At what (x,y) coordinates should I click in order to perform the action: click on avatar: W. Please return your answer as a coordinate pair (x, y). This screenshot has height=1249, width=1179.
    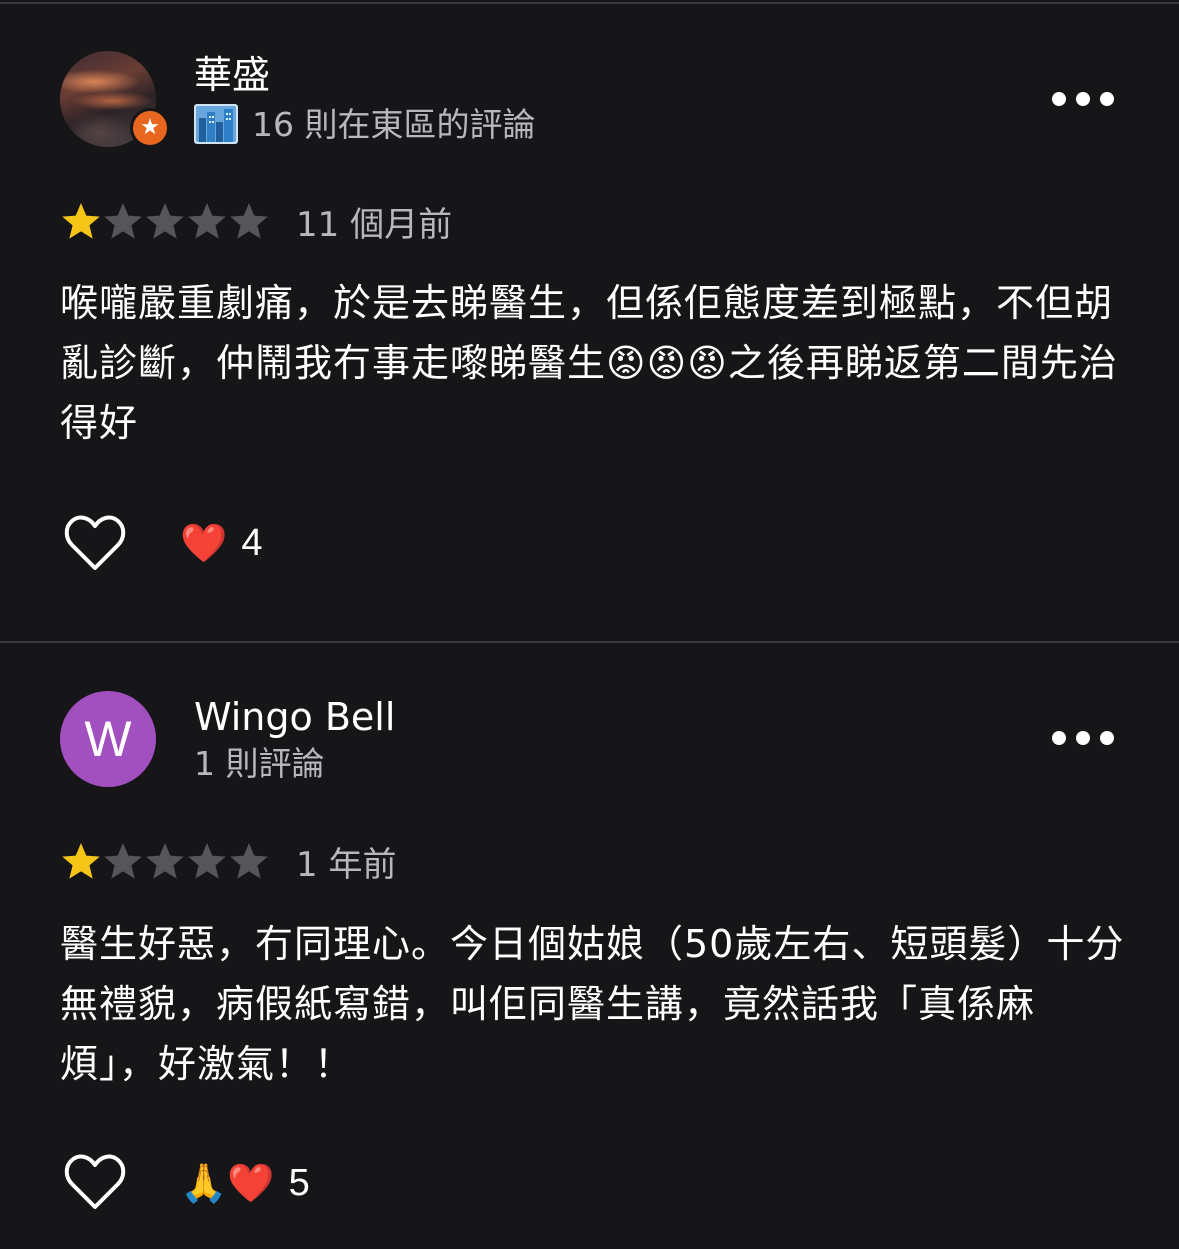
    Looking at the image, I should click on (108, 739).